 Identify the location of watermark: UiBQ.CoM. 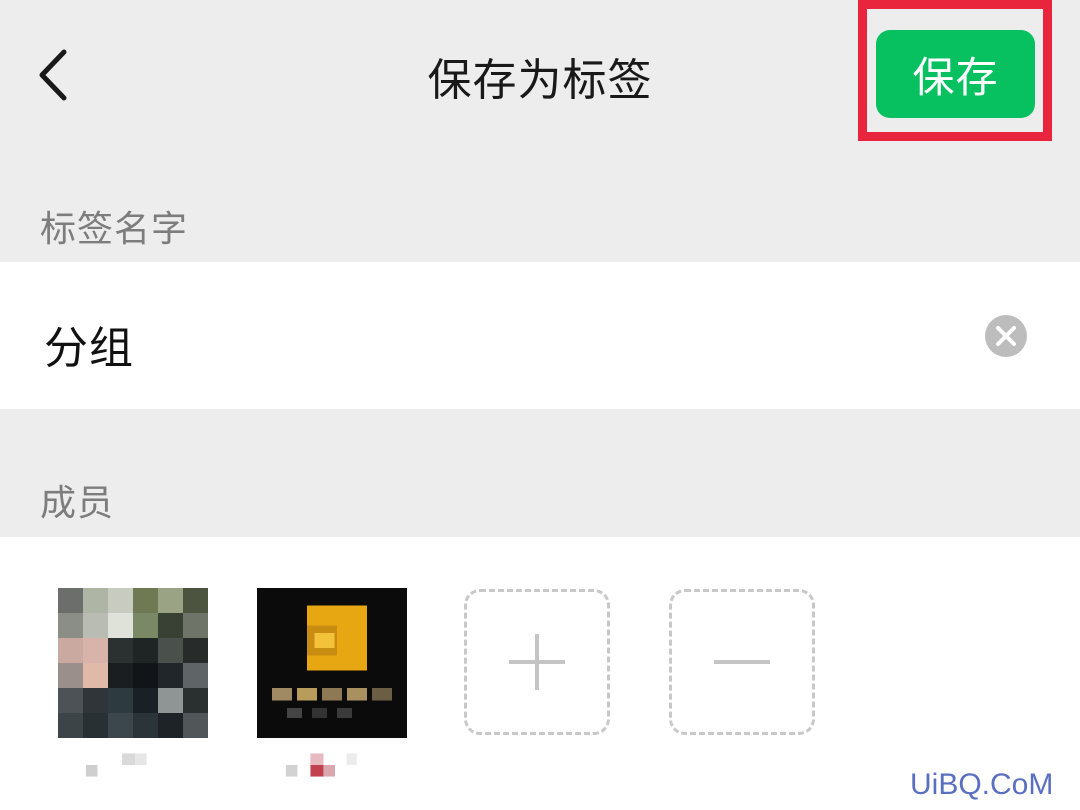
(982, 784).